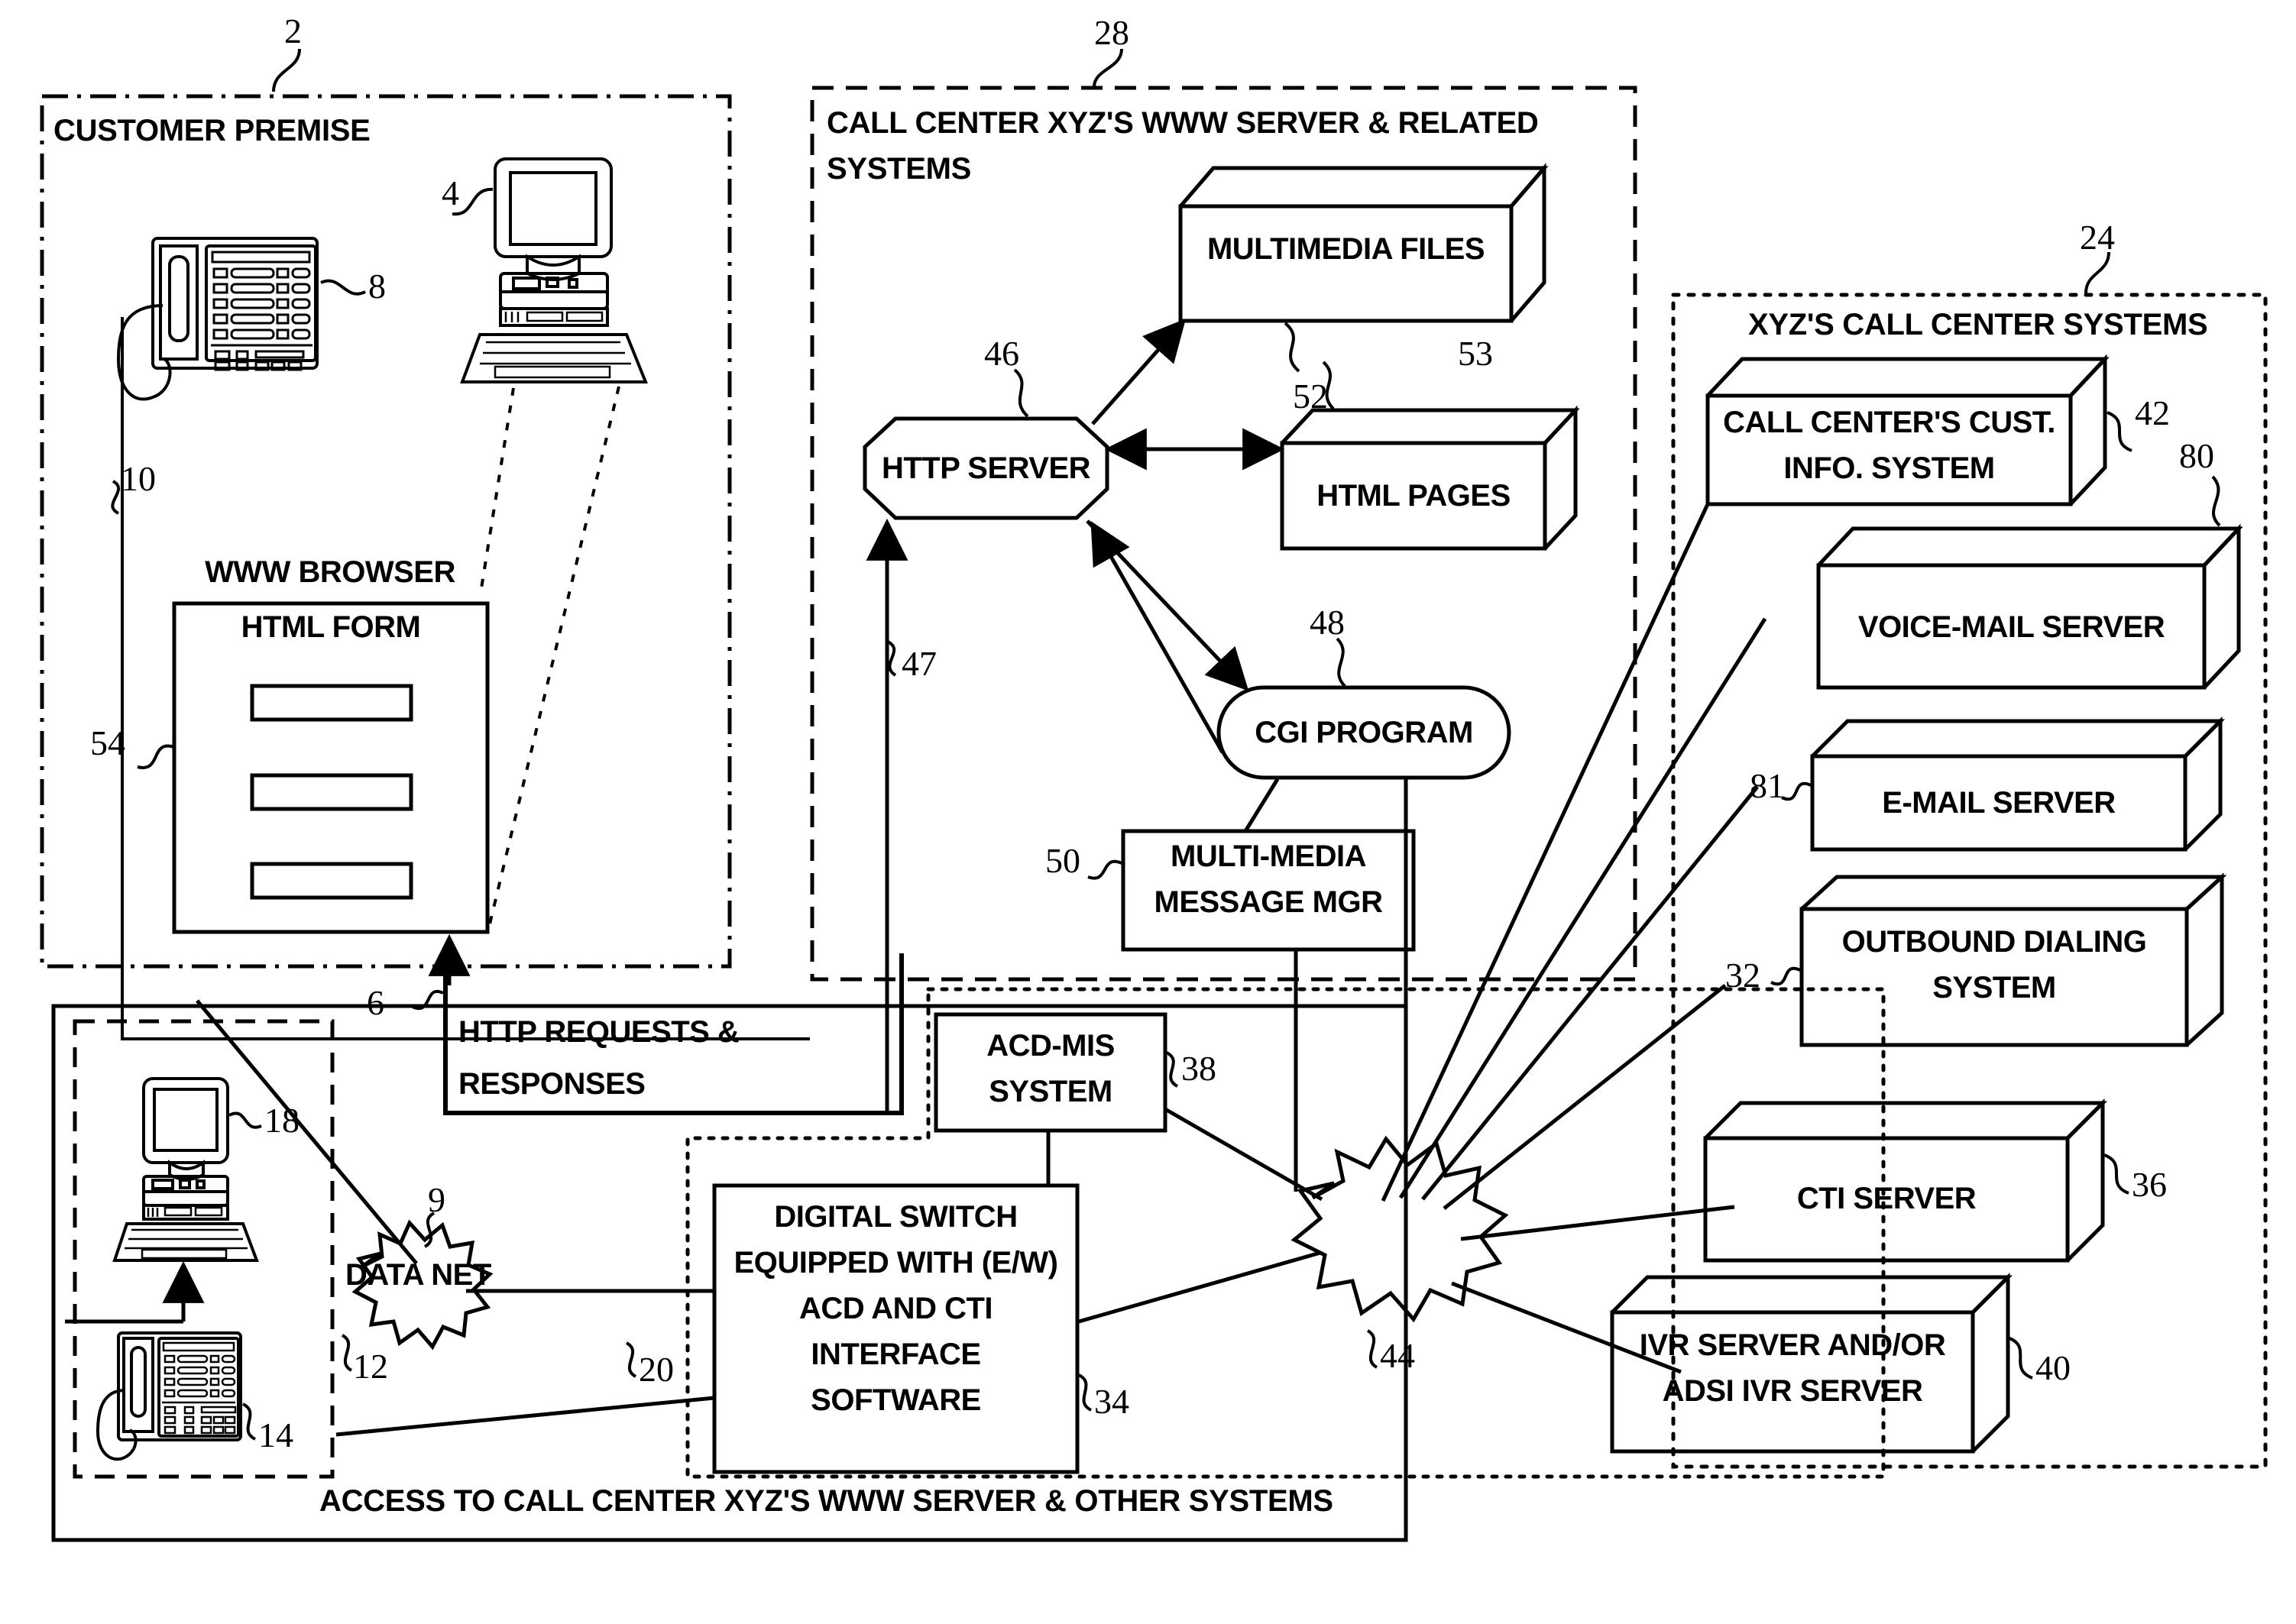 This screenshot has width=2296, height=1624. I want to click on http-requests-label-1: HTTP REQUESTS &, so click(599, 1032).